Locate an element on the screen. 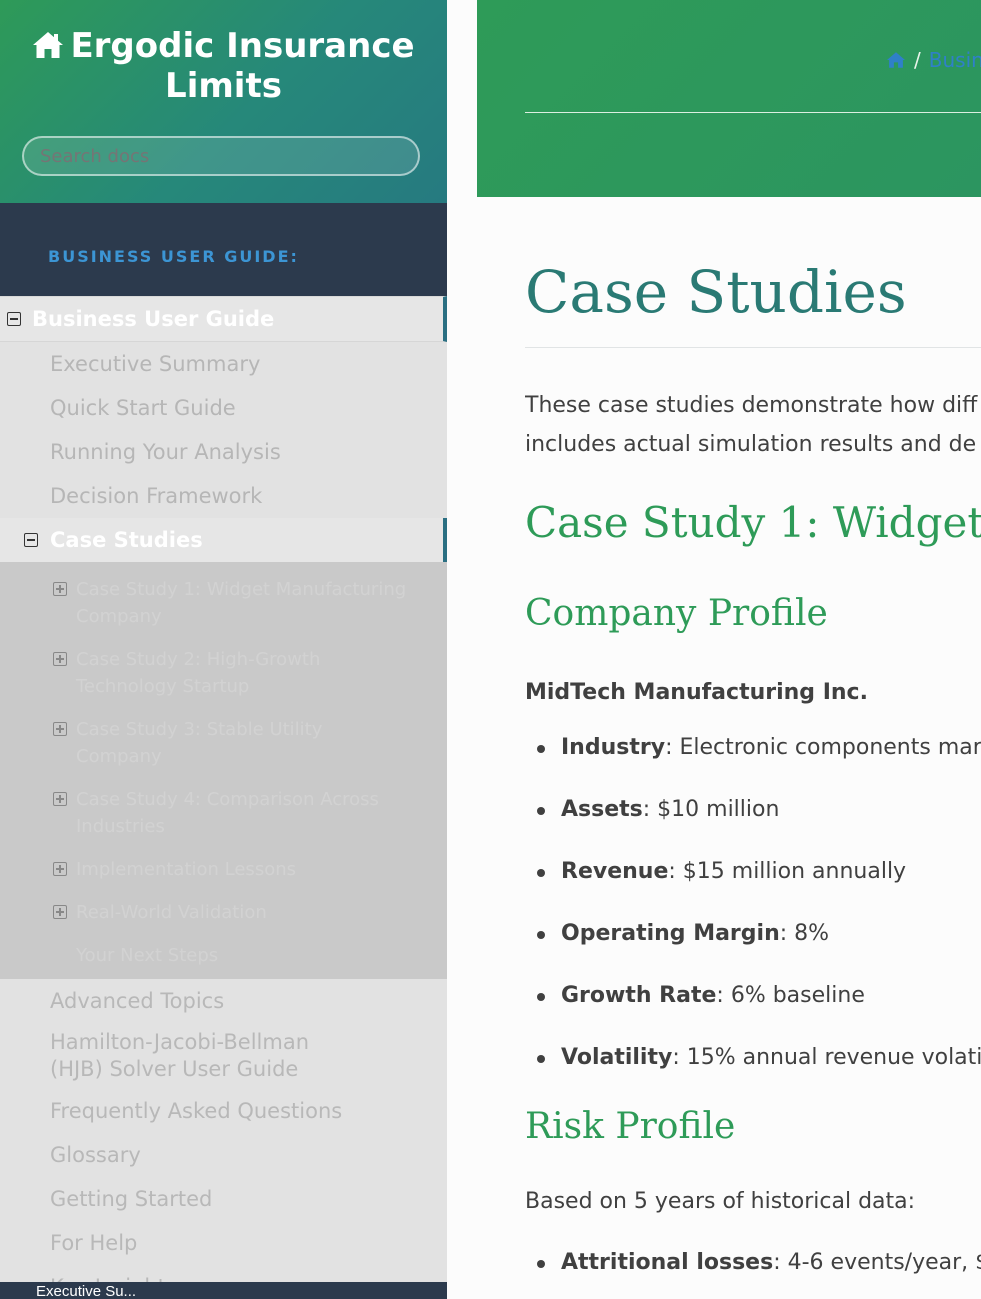 The width and height of the screenshot is (981, 1299). risk-value: : 4-6 events/year, $1 is located at coordinates (877, 1262).